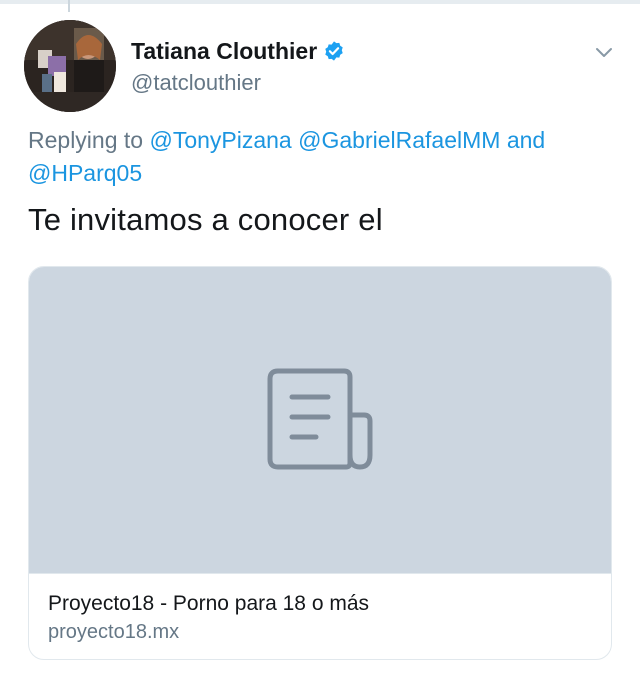 Image resolution: width=640 pixels, height=680 pixels. I want to click on author-handle: @tatclouthier, so click(196, 83).